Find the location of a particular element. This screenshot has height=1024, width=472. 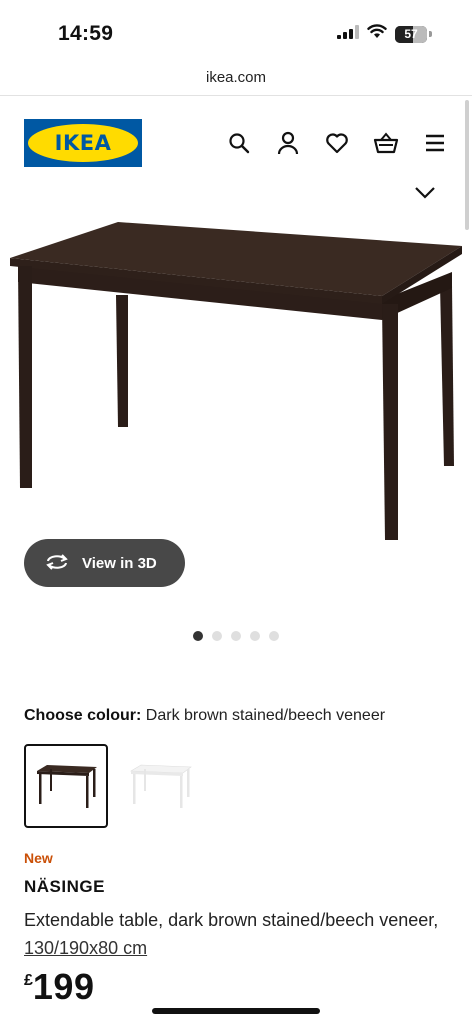

price-currency: £ is located at coordinates (28, 980).